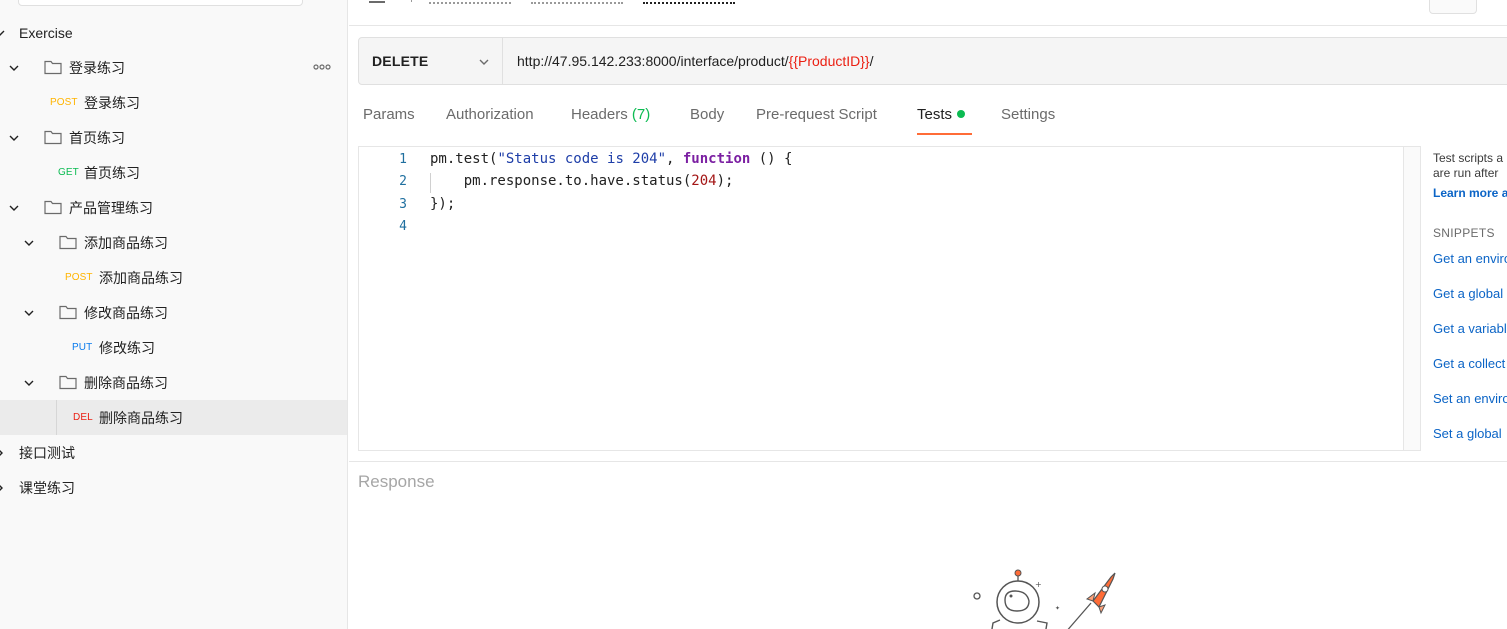 The image size is (1507, 629). I want to click on method-badge: DEL, so click(83, 417).